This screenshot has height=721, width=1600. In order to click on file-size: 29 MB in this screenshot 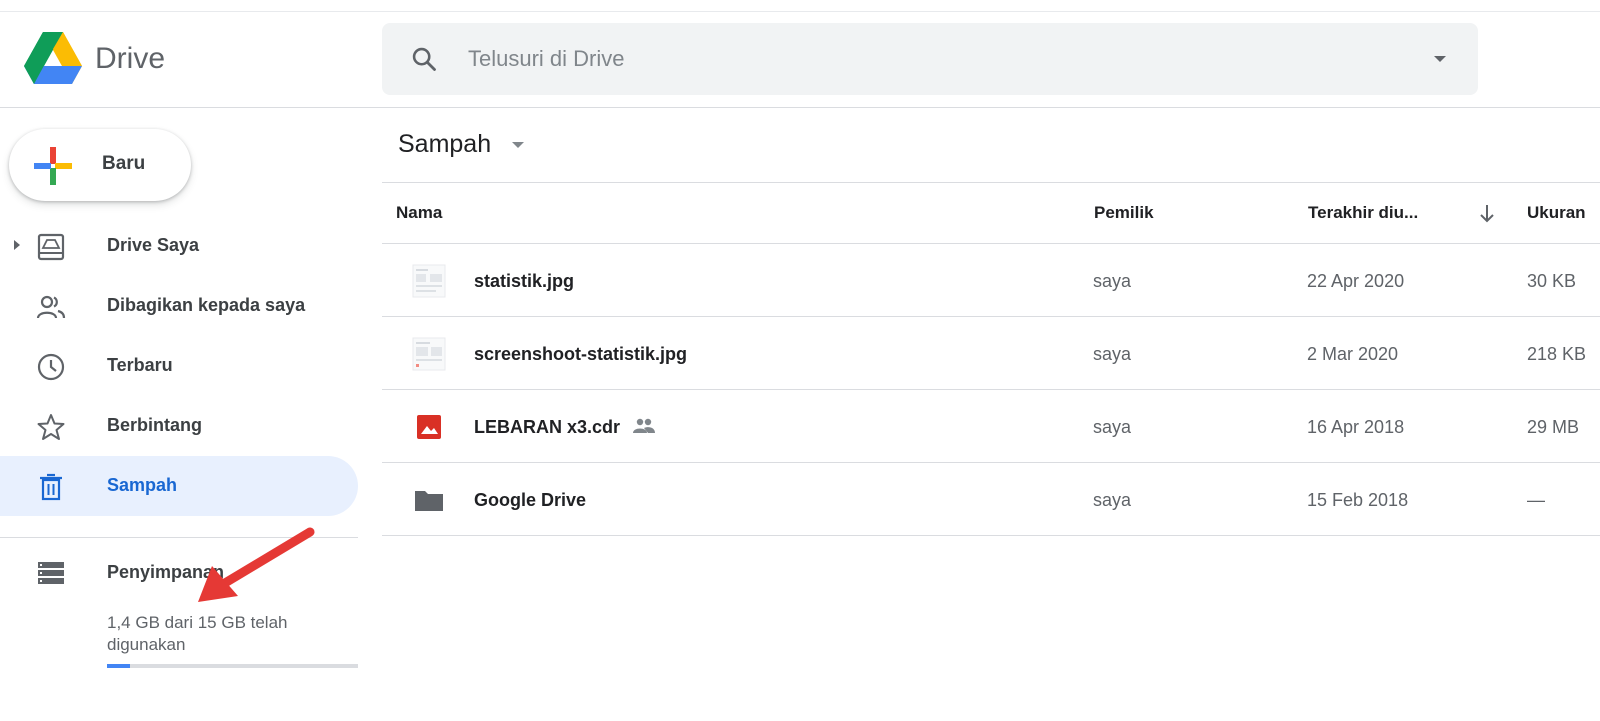, I will do `click(1553, 427)`.